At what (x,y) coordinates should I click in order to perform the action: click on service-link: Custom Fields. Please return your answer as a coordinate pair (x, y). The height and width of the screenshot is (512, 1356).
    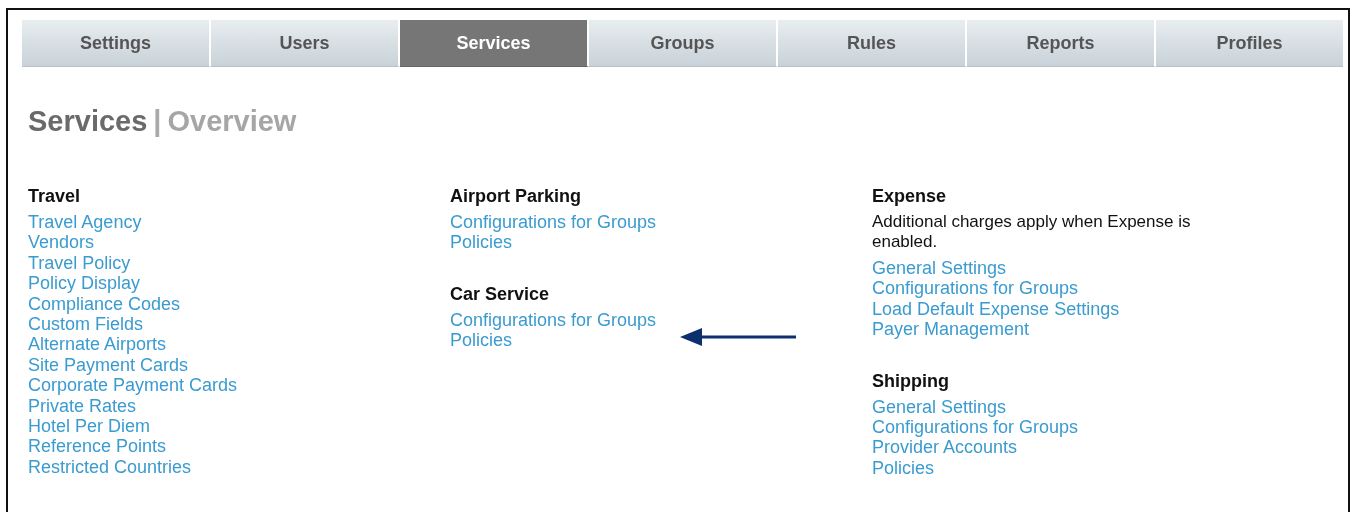
    Looking at the image, I should click on (86, 324).